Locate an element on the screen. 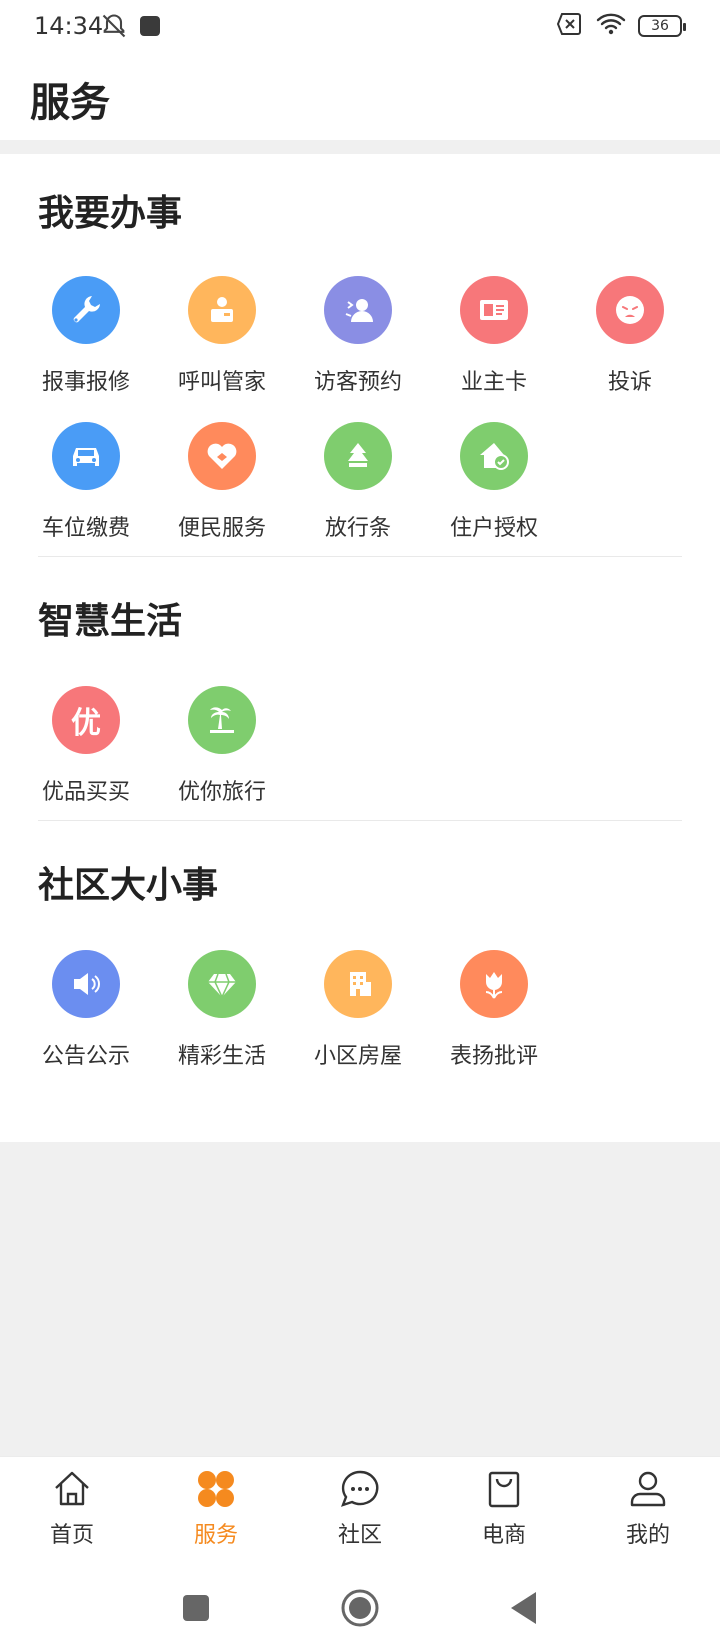 This screenshot has width=720, height=1650. tile-complaint: 投诉 is located at coordinates (630, 341).